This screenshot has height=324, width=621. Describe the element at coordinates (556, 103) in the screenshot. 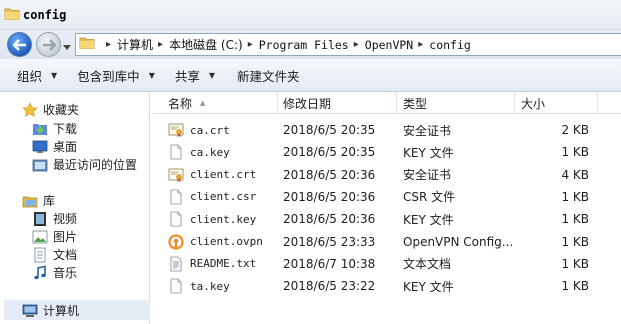

I see `column-header-size: 大小` at that location.